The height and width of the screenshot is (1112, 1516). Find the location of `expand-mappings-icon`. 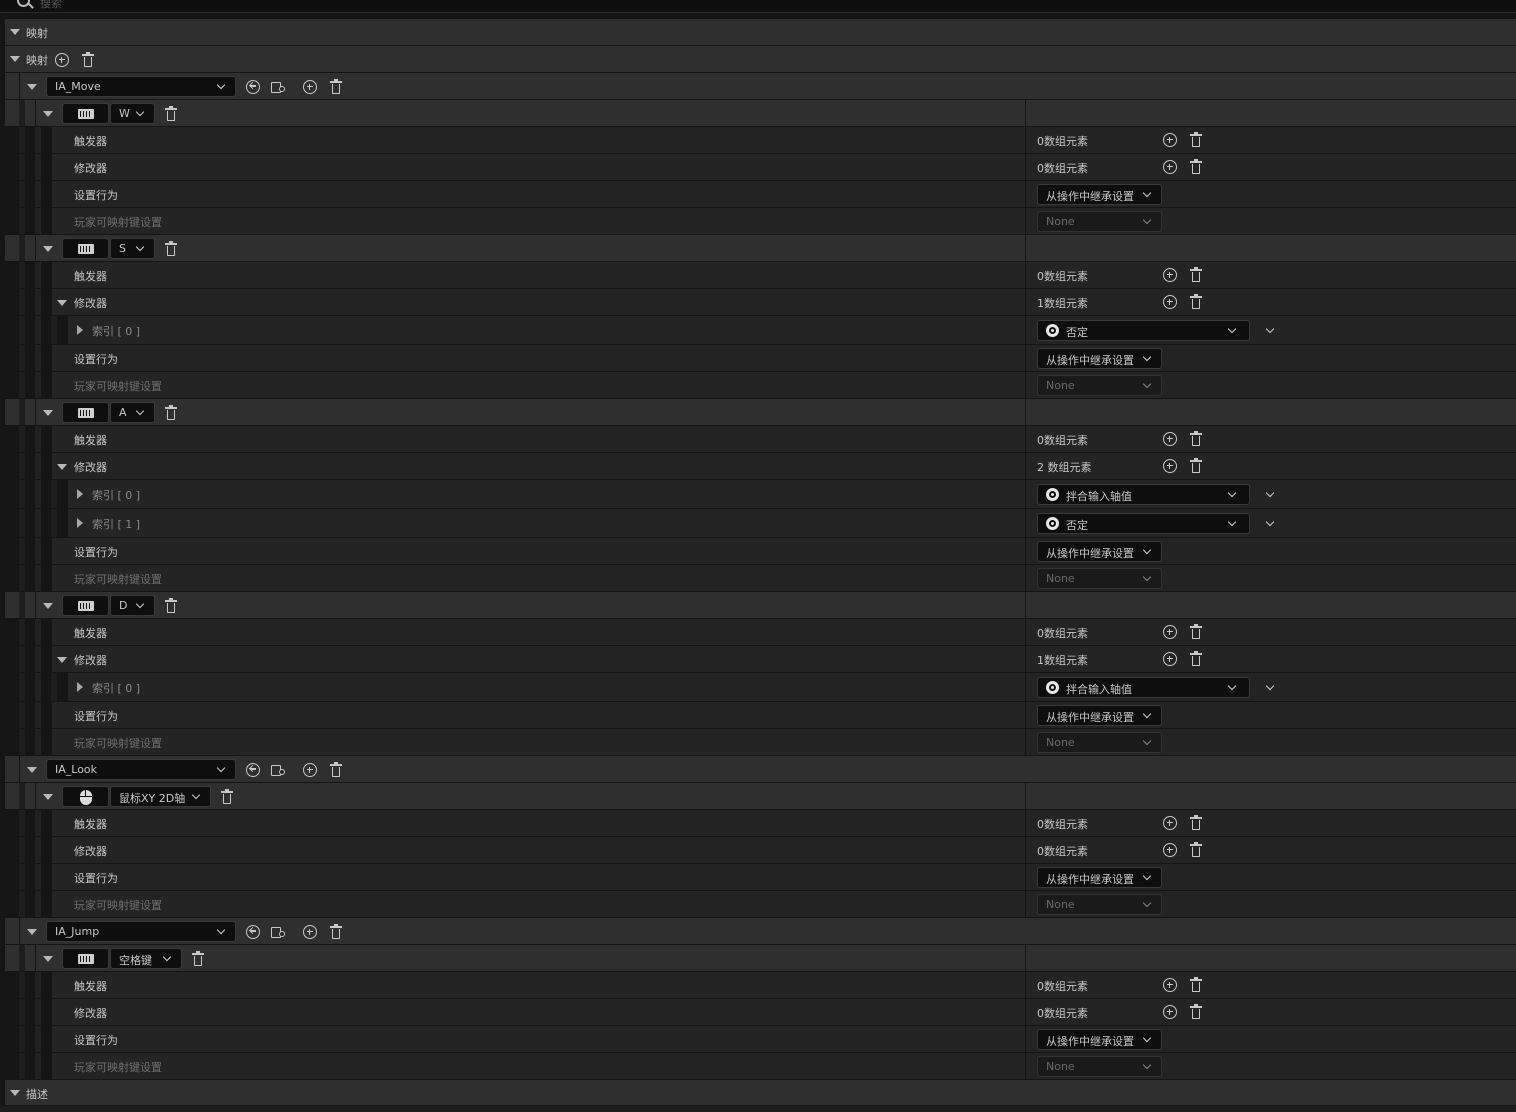

expand-mappings-icon is located at coordinates (15, 32).